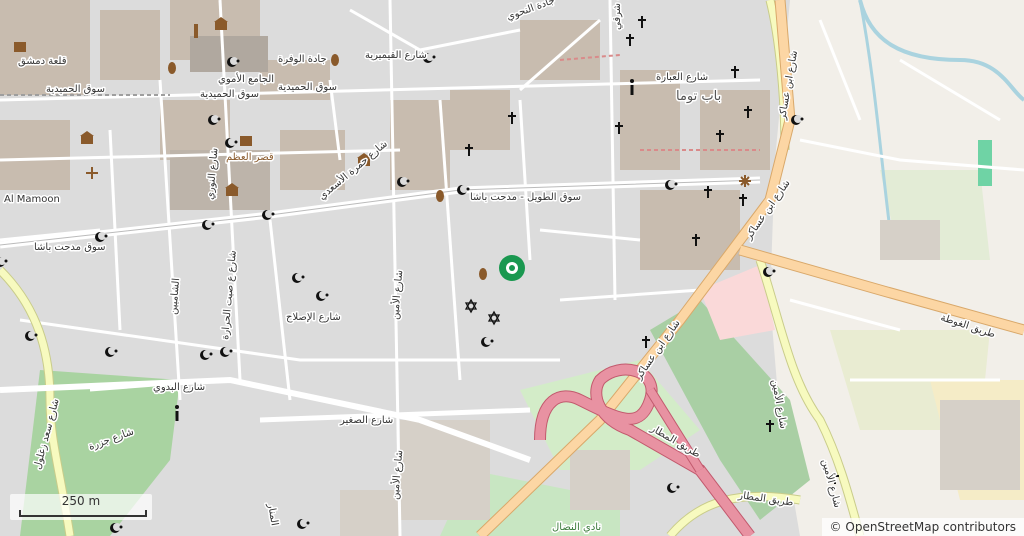 The height and width of the screenshot is (536, 1024). I want to click on copyright-symbol: ©, so click(835, 527).